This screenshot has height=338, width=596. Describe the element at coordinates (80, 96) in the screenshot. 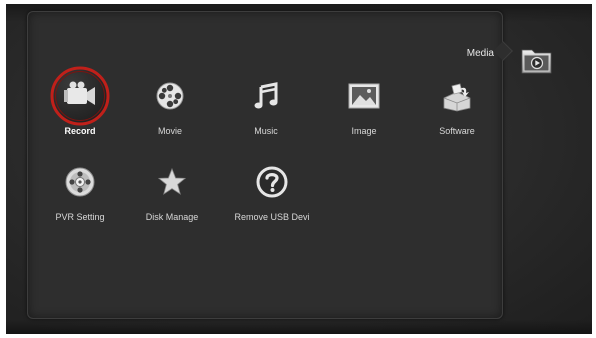

I see `video-camera-icon` at that location.